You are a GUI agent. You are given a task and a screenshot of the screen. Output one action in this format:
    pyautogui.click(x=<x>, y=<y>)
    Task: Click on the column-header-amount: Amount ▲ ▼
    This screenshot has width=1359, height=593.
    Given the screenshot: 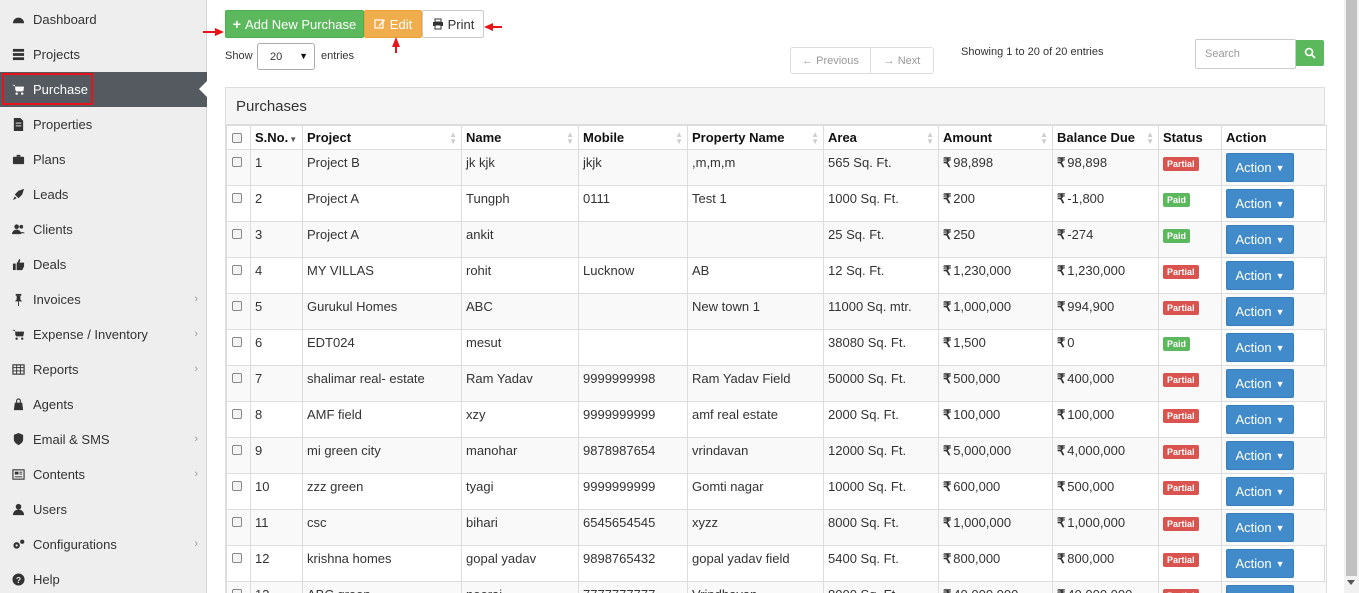 What is the action you would take?
    pyautogui.click(x=995, y=137)
    